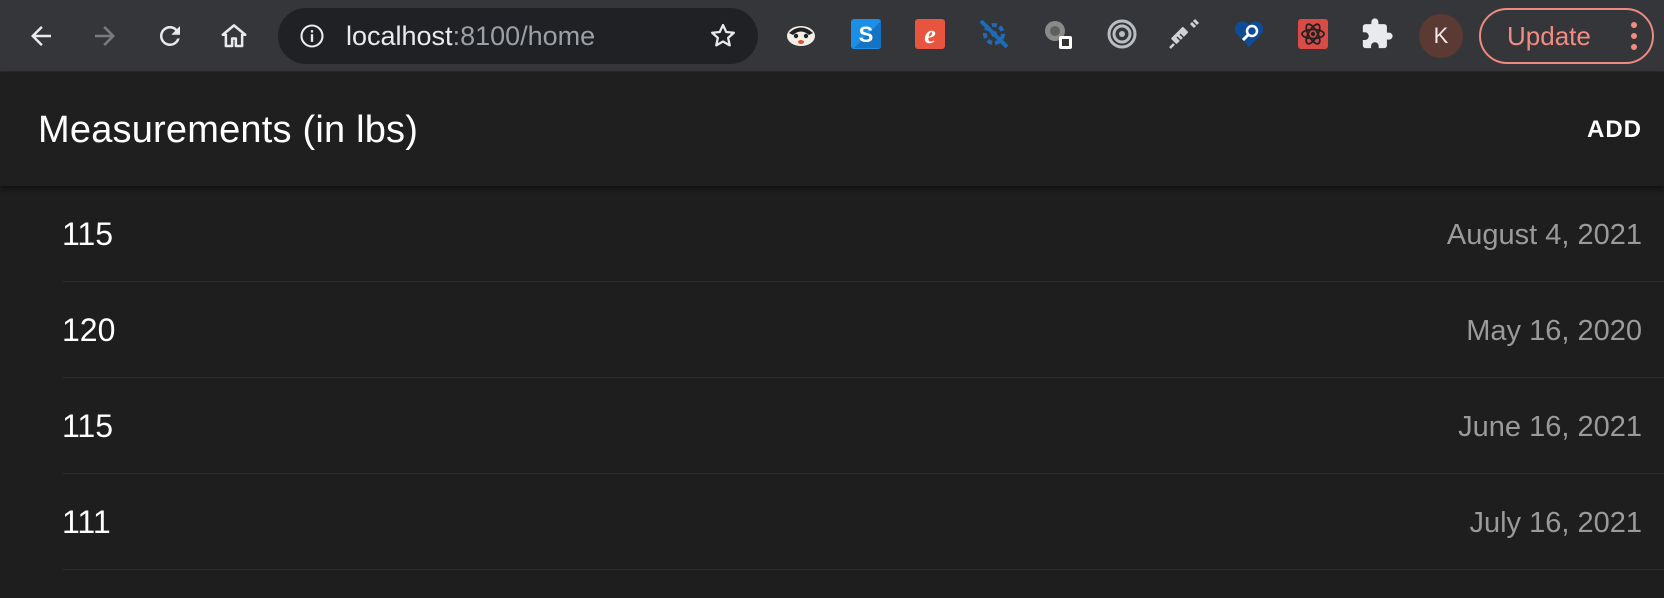  What do you see at coordinates (1313, 34) in the screenshot?
I see `react-devtools-icon` at bounding box center [1313, 34].